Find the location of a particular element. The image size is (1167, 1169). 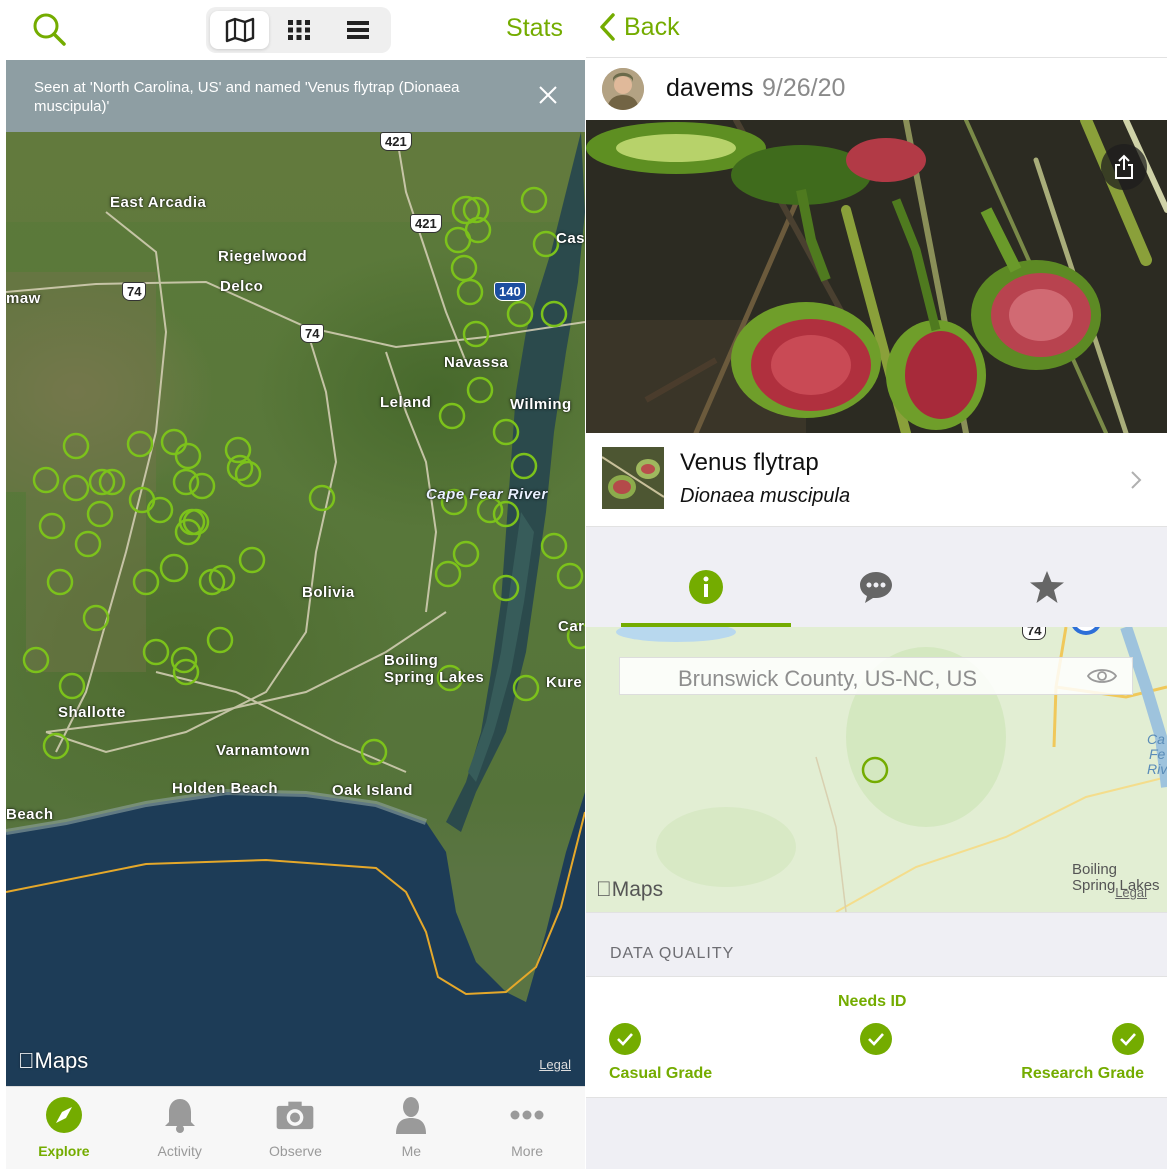

map-label: Navassa is located at coordinates (476, 362).